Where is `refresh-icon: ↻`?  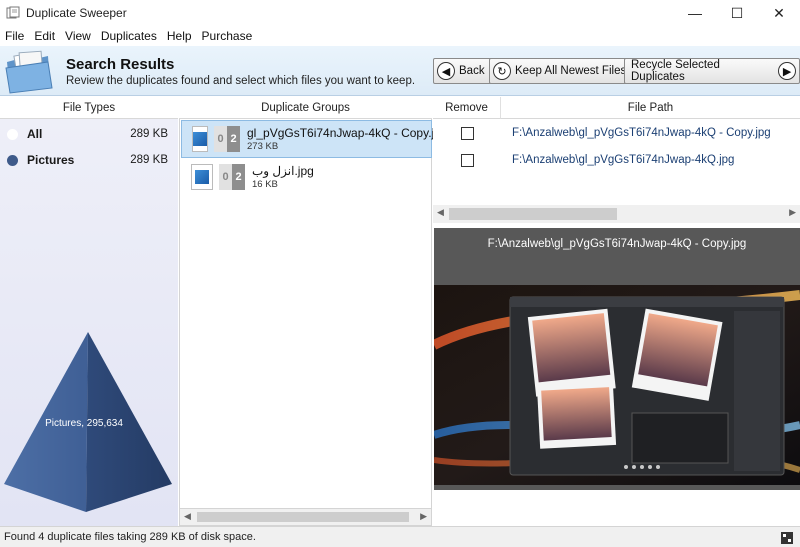
refresh-icon: ↻ is located at coordinates (502, 71).